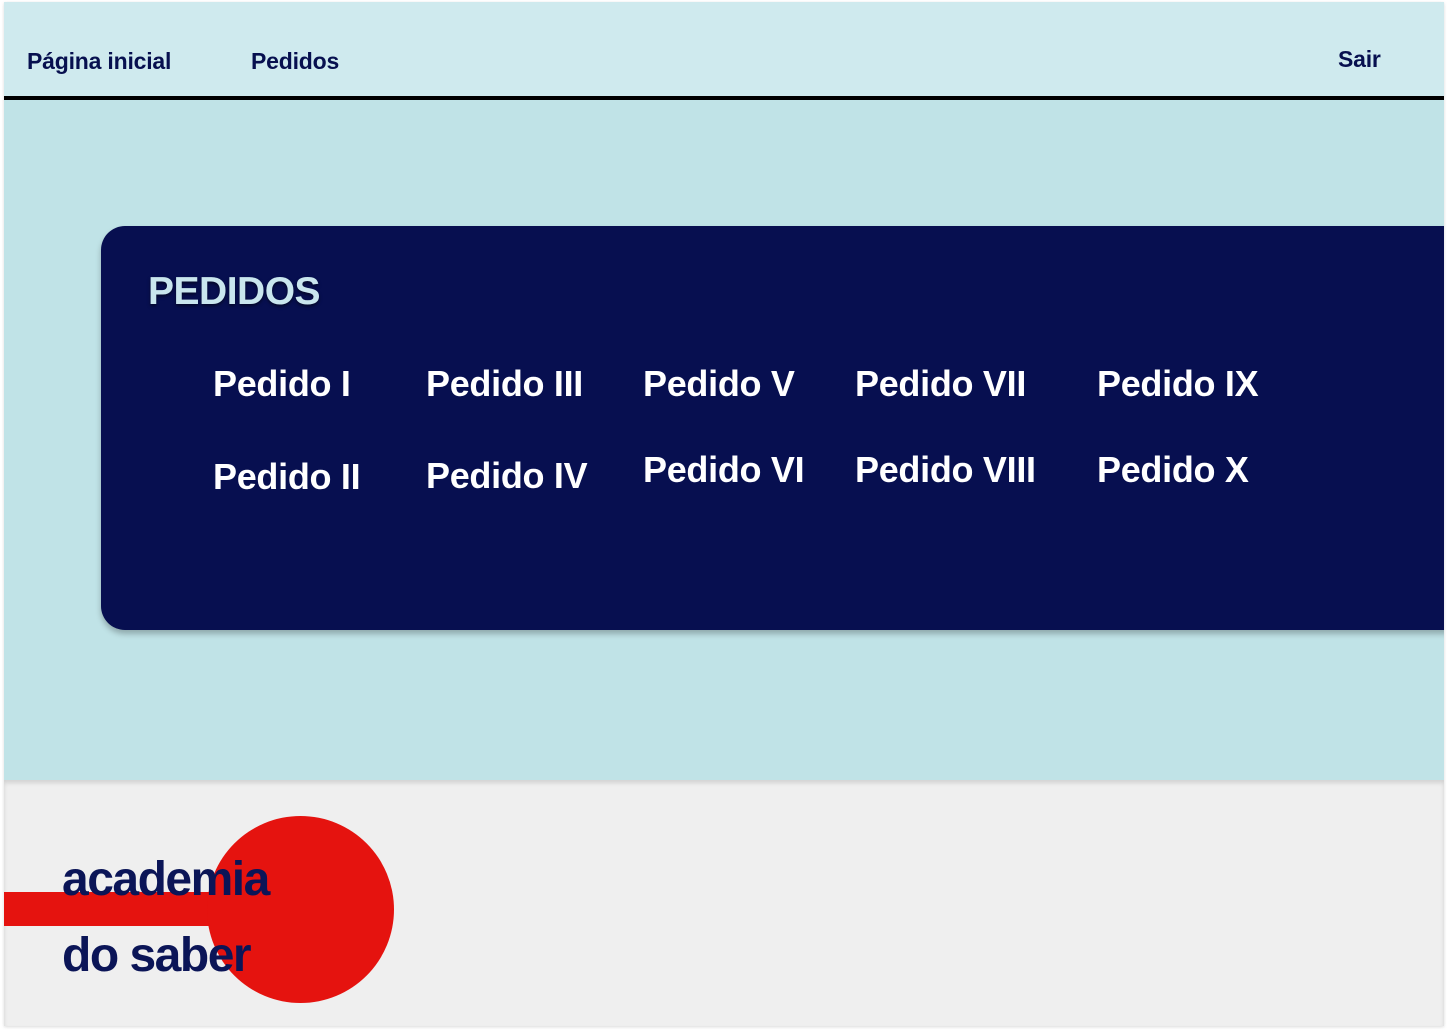 This screenshot has height=1032, width=1448. I want to click on orders-title: PEDIDOS, so click(234, 291).